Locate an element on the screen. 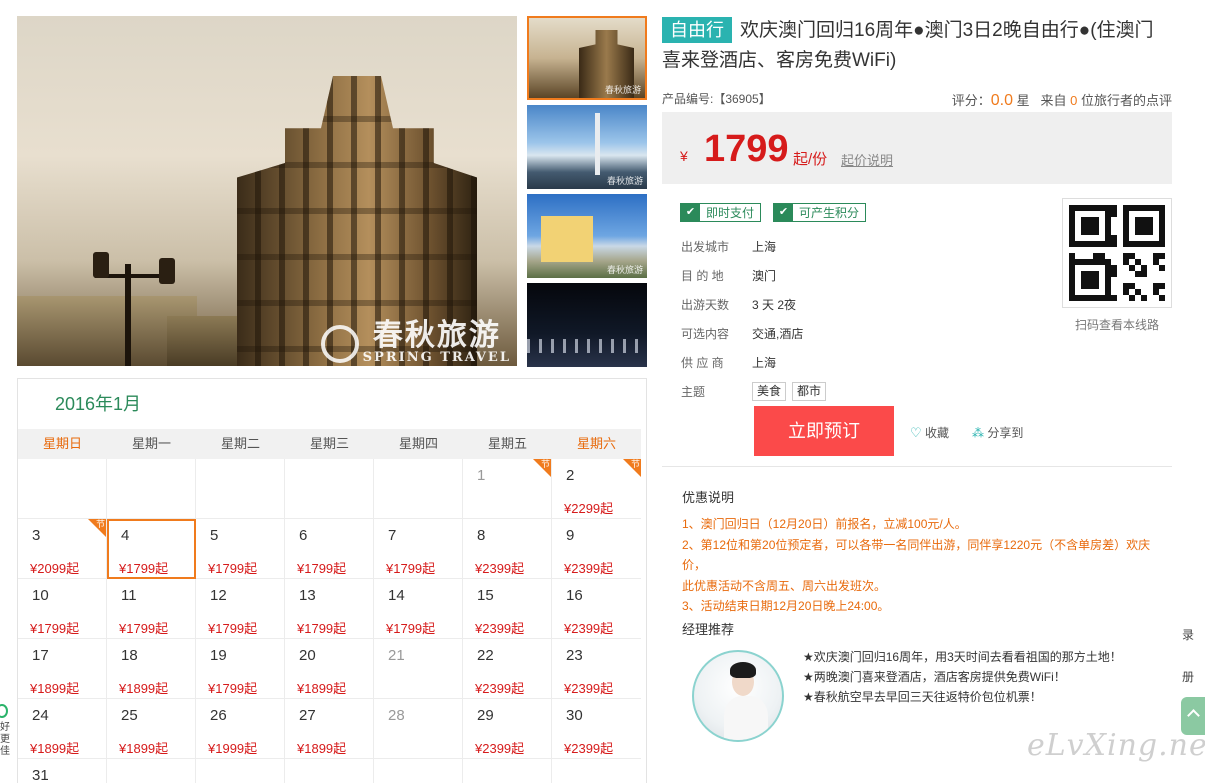  calendar-day-cell: 7 ¥1799起 is located at coordinates (418, 549).